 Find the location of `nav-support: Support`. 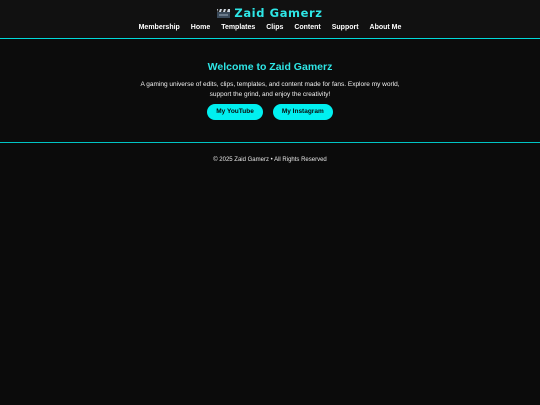

nav-support: Support is located at coordinates (345, 27).